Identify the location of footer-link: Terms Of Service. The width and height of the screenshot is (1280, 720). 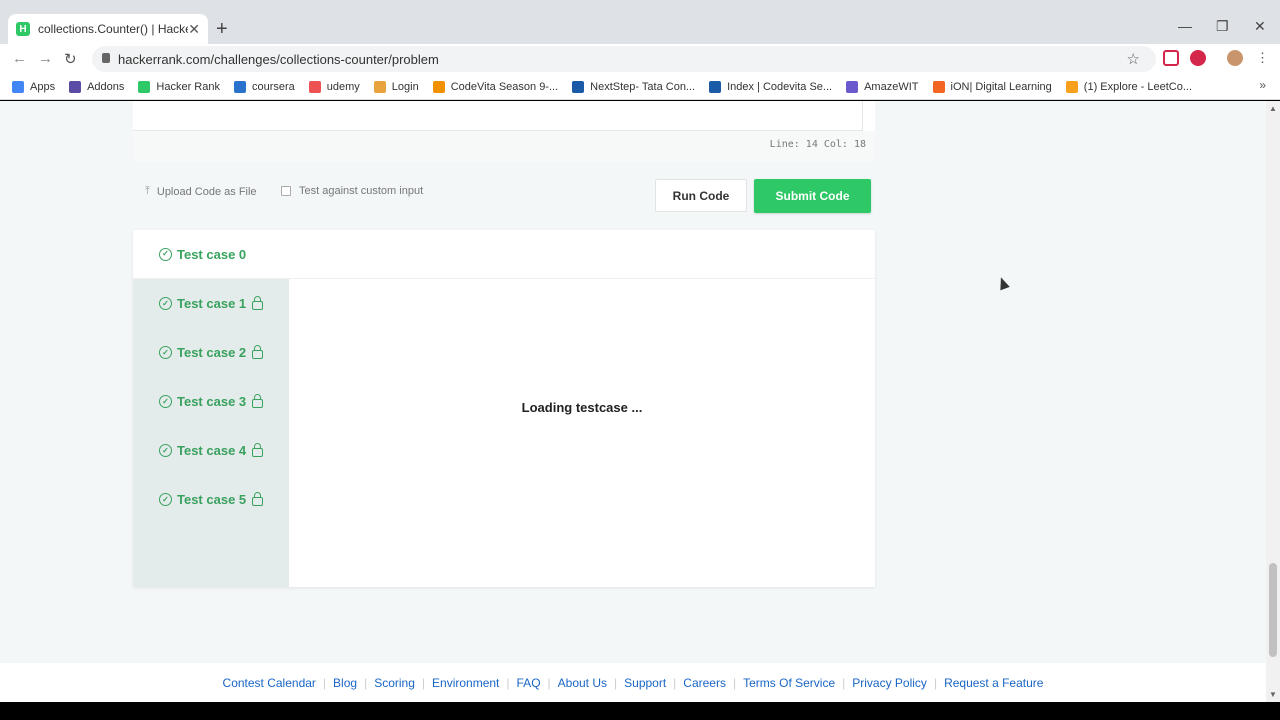
(789, 683).